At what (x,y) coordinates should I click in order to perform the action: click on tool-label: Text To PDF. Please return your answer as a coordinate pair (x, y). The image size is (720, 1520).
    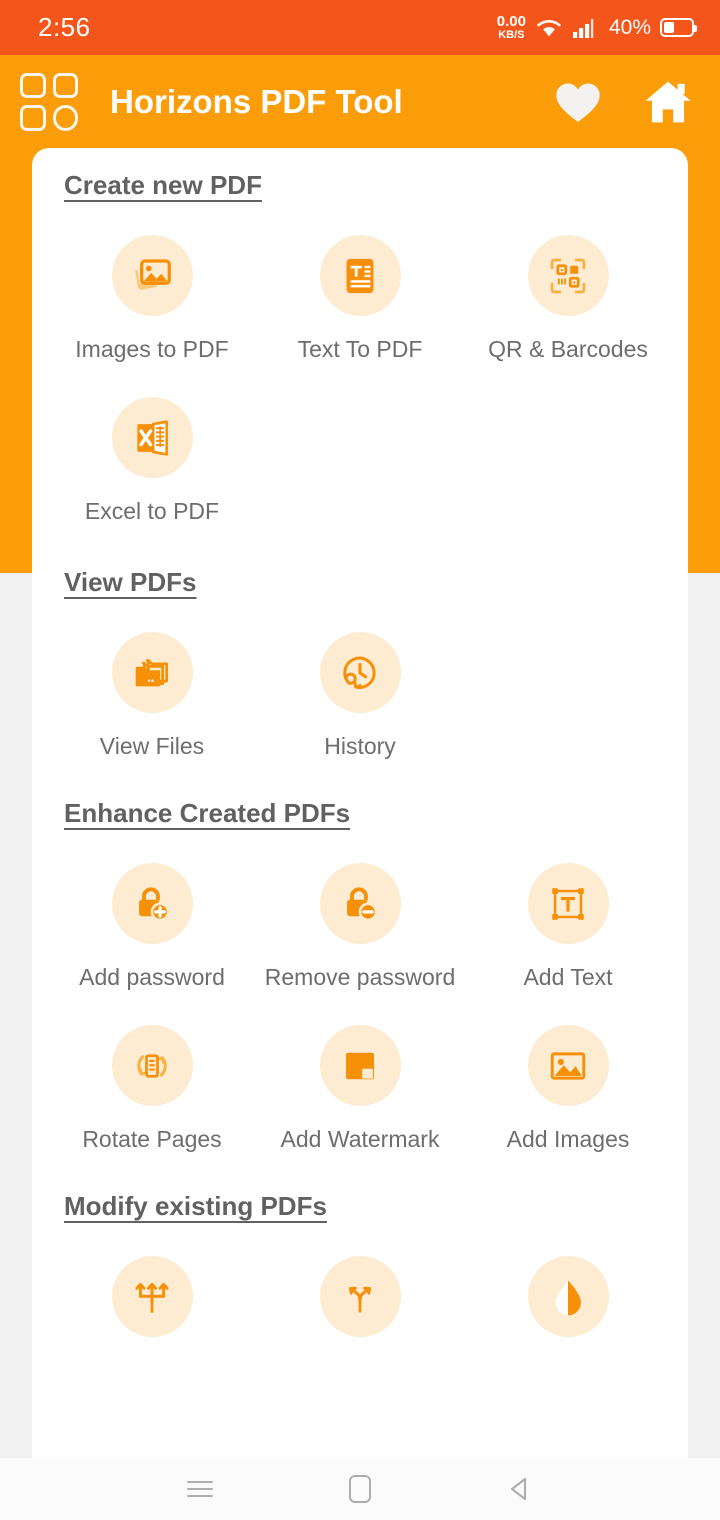
    Looking at the image, I should click on (360, 349).